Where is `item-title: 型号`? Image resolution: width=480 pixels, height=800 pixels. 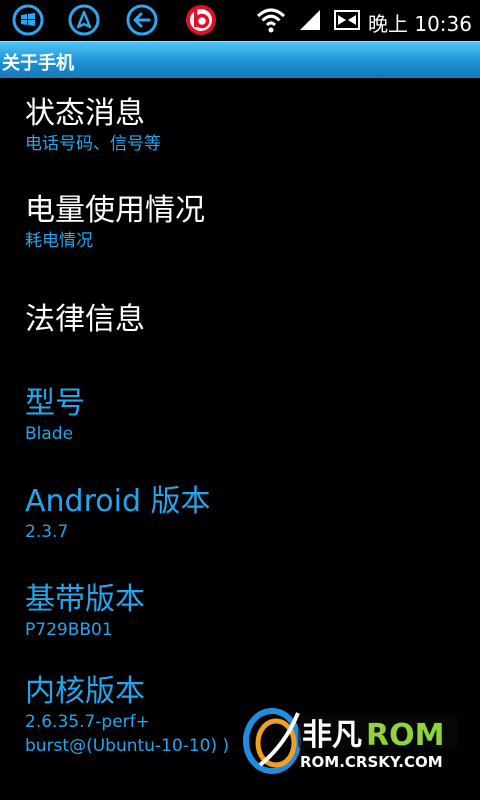 item-title: 型号 is located at coordinates (55, 403).